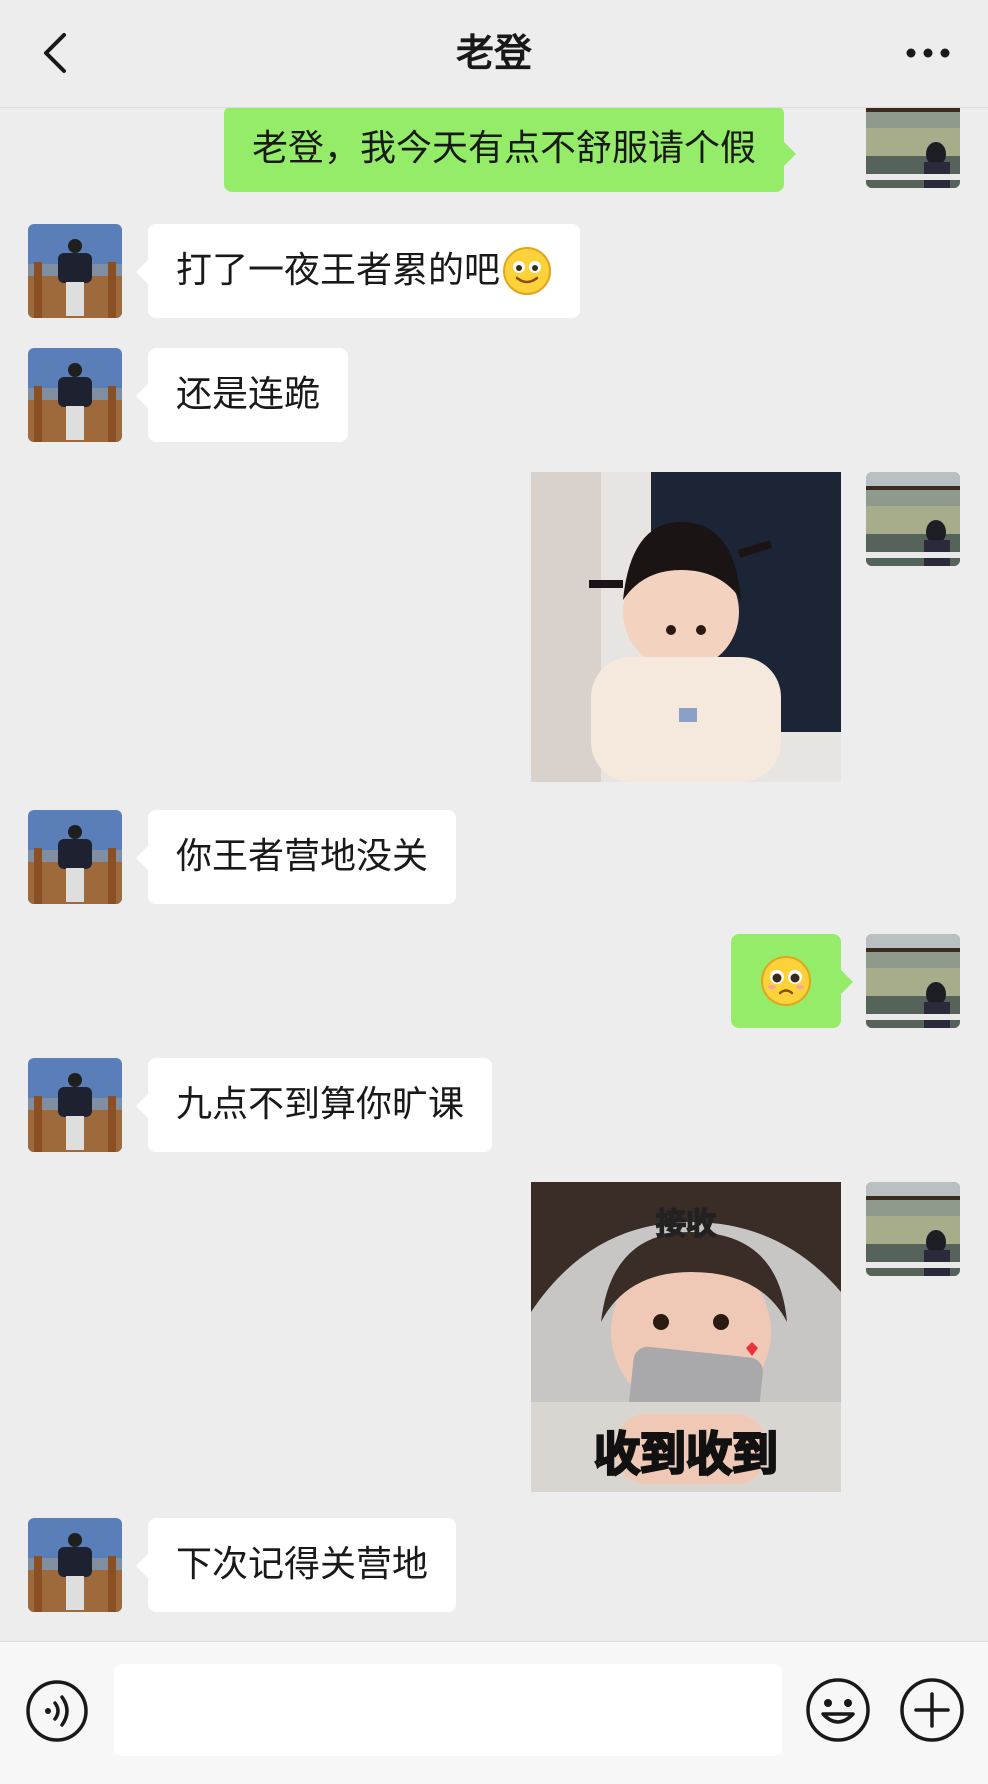  What do you see at coordinates (302, 856) in the screenshot?
I see `message-text: 你王者营地没关` at bounding box center [302, 856].